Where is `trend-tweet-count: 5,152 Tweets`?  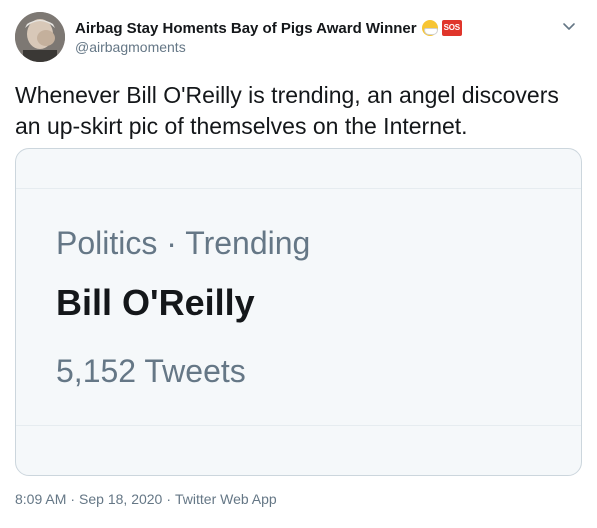
trend-tweet-count: 5,152 Tweets is located at coordinates (151, 371).